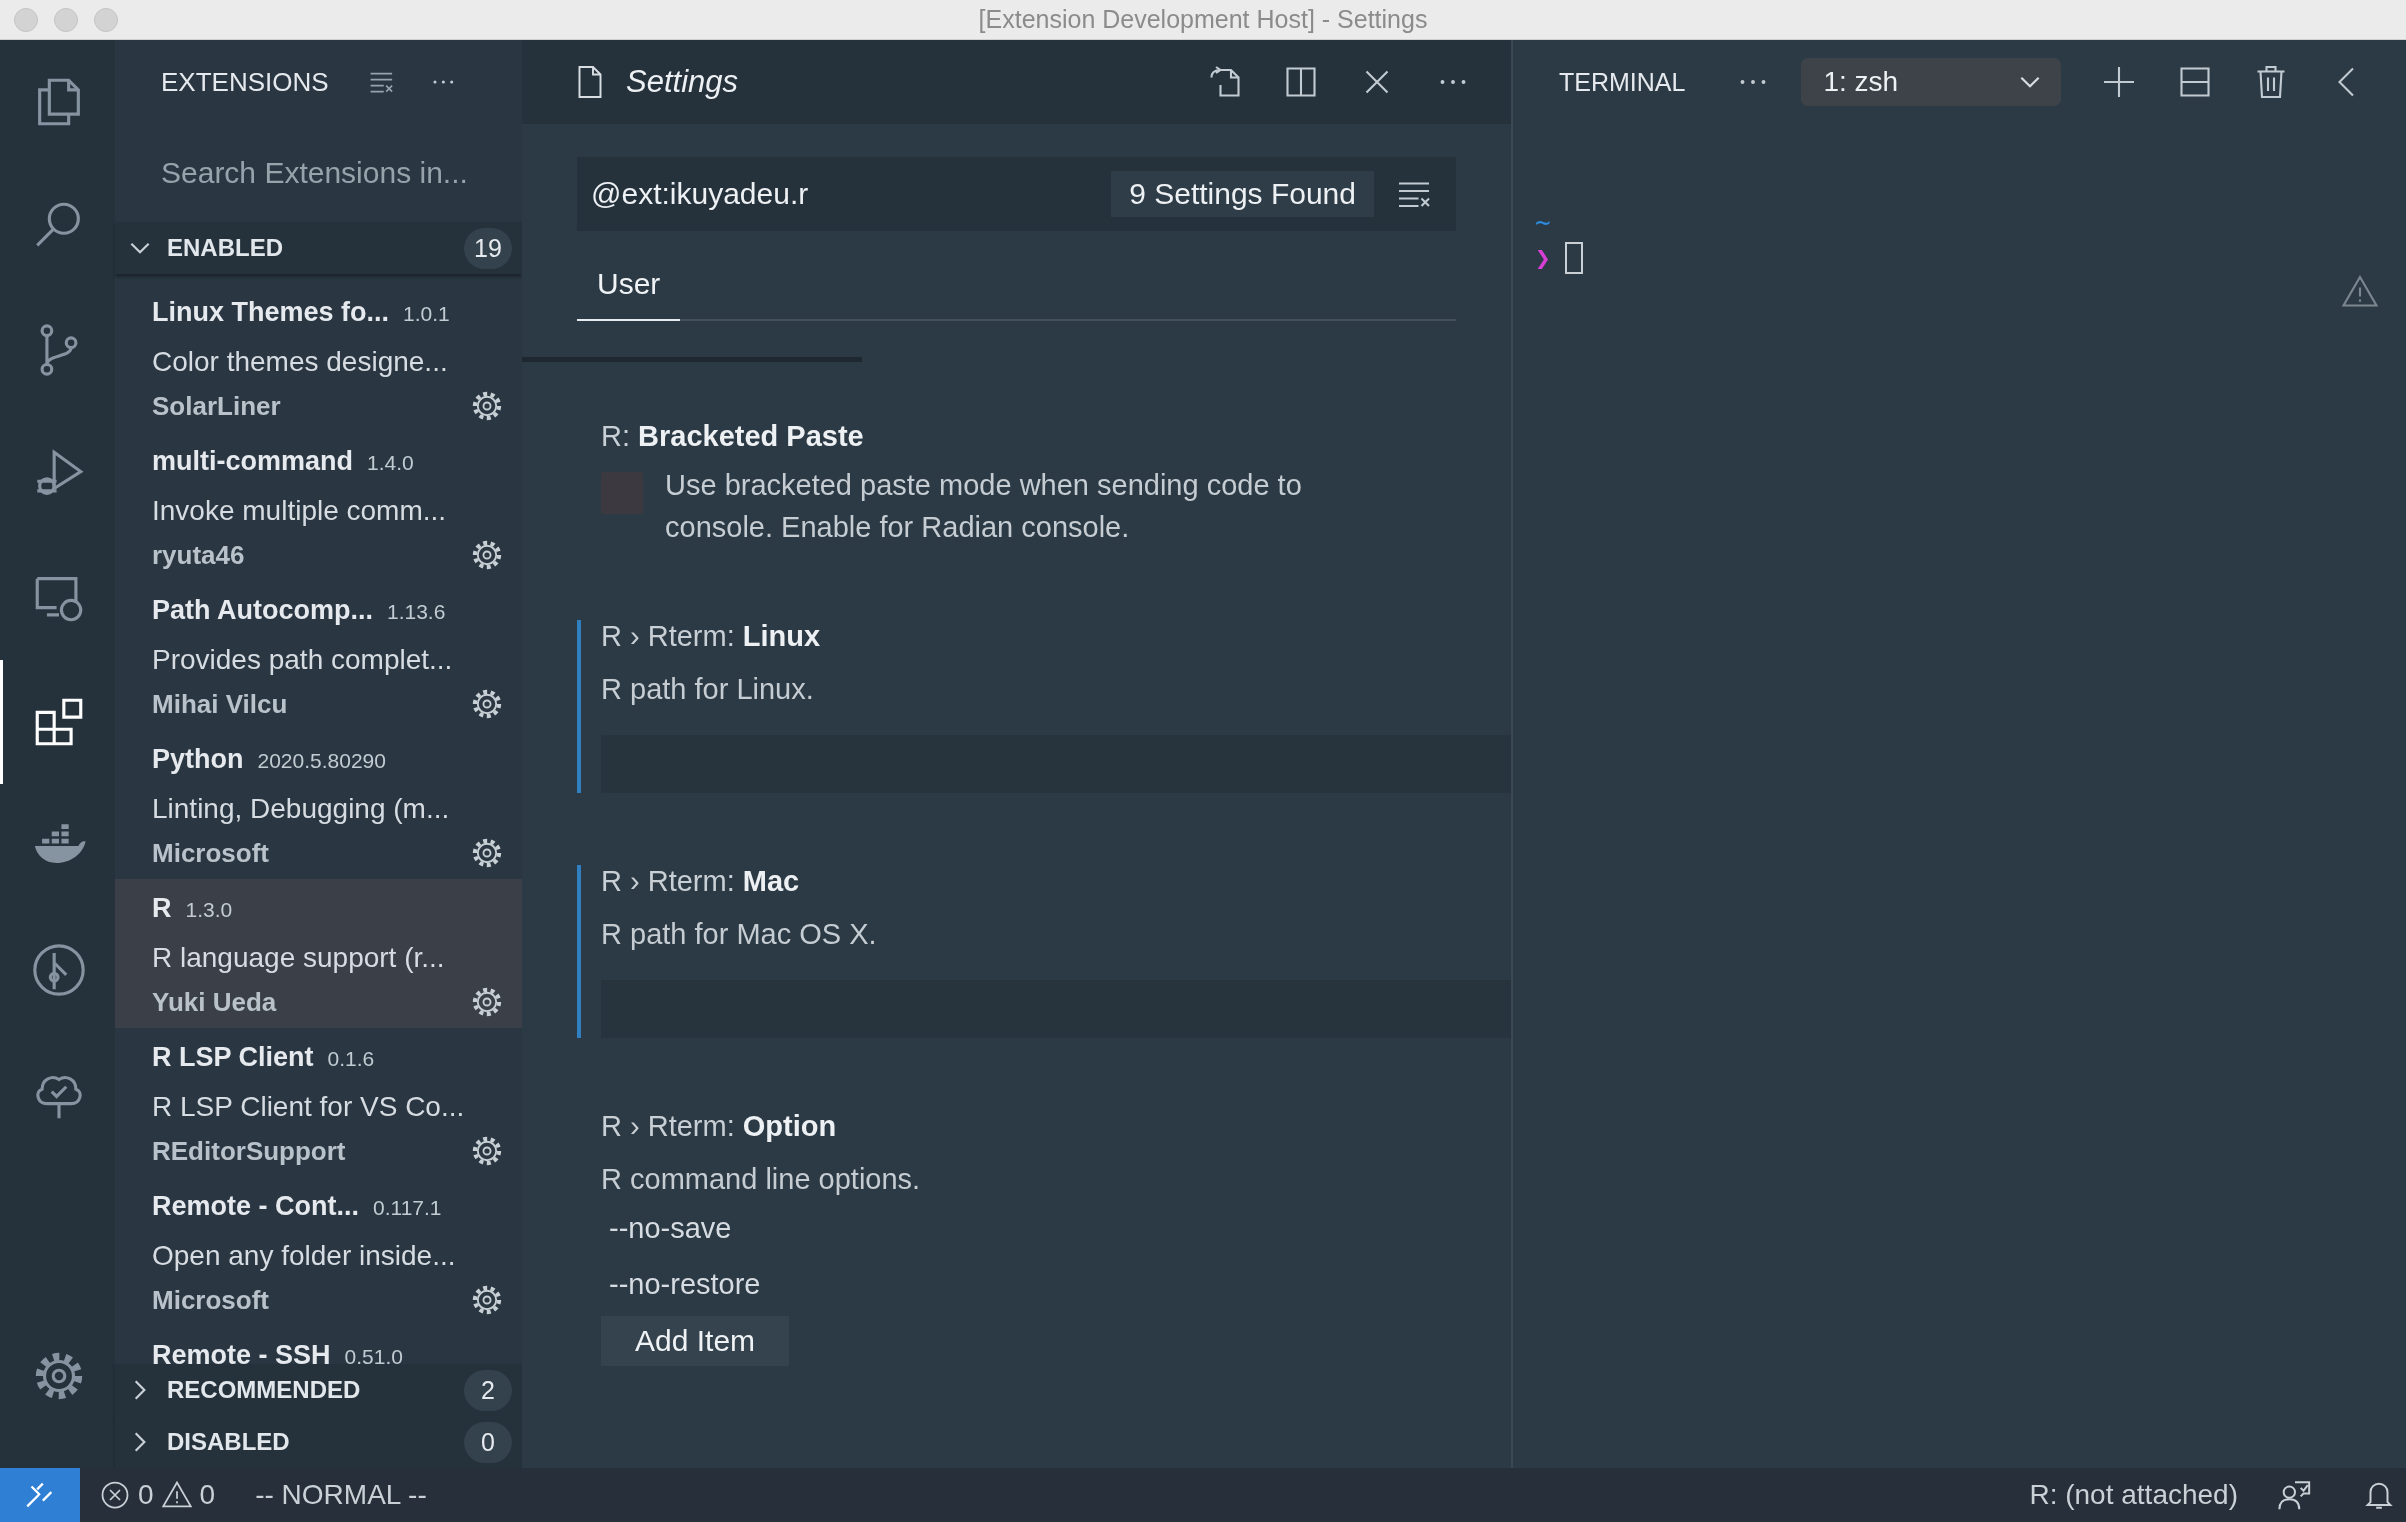 Image resolution: width=2406 pixels, height=1522 pixels. Describe the element at coordinates (351, 1059) in the screenshot. I see `version-label: 0.1.6` at that location.